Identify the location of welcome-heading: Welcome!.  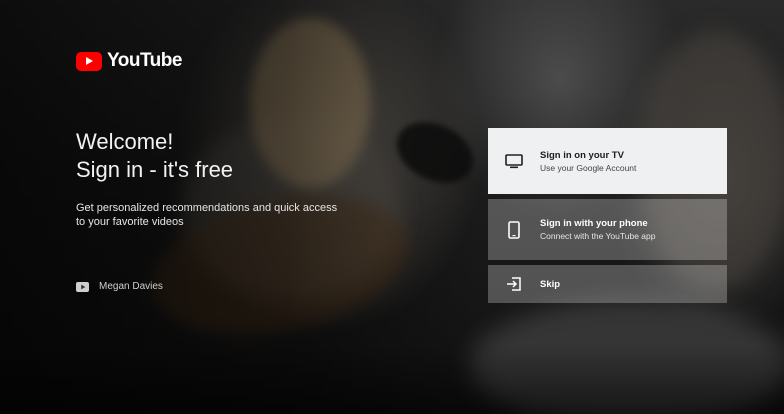
(125, 141).